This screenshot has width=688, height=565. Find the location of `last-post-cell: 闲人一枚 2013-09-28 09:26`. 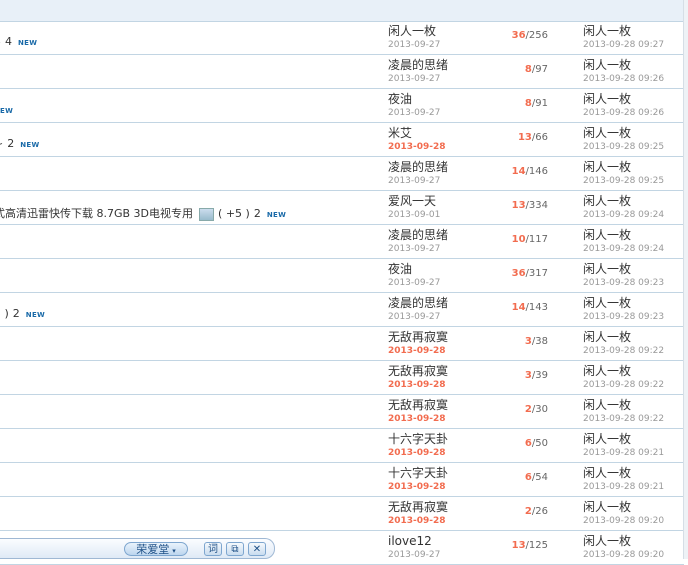

last-post-cell: 闲人一枚 2013-09-28 09:26 is located at coordinates (633, 105).